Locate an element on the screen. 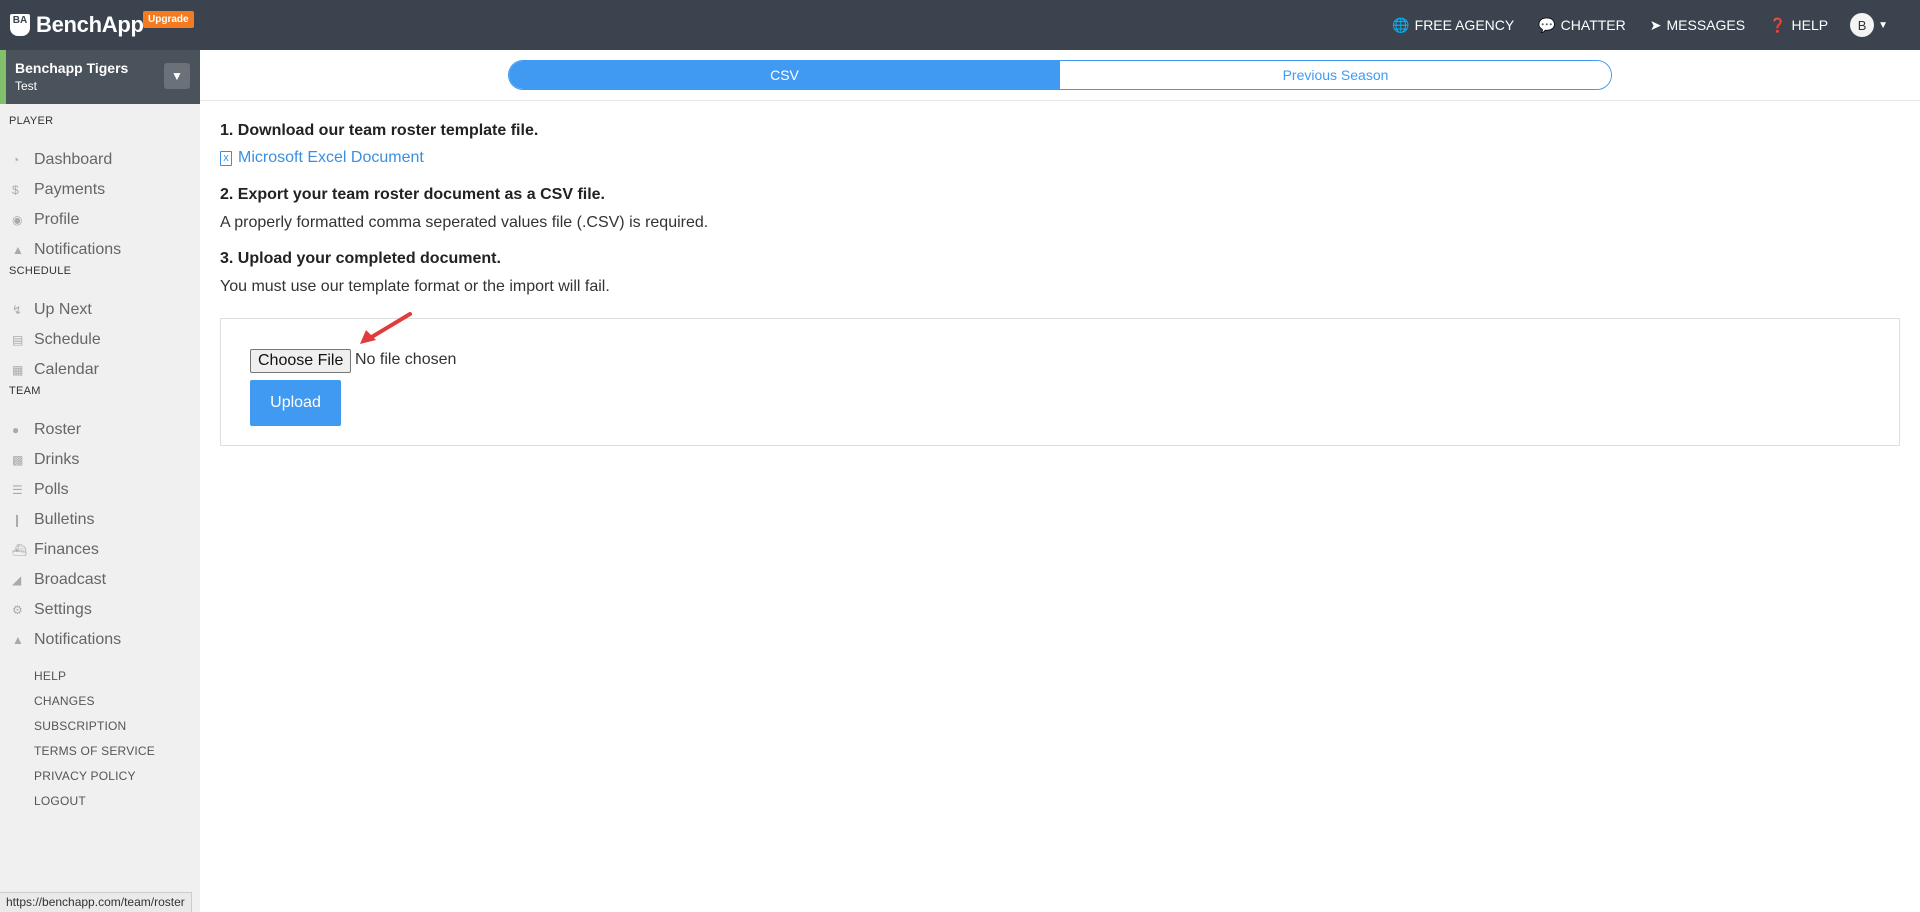  upgrade-badge: Upgrade is located at coordinates (168, 19).